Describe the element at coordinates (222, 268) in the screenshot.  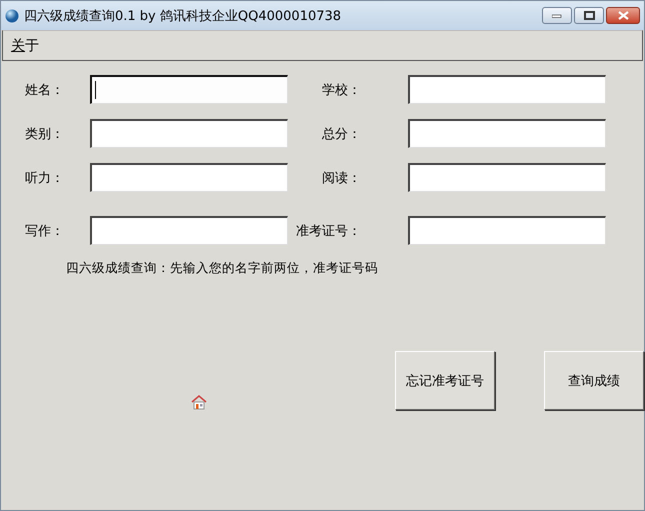
I see `hint-text: 四六级成绩查询：先输入您的名字前两位，准考证号码` at that location.